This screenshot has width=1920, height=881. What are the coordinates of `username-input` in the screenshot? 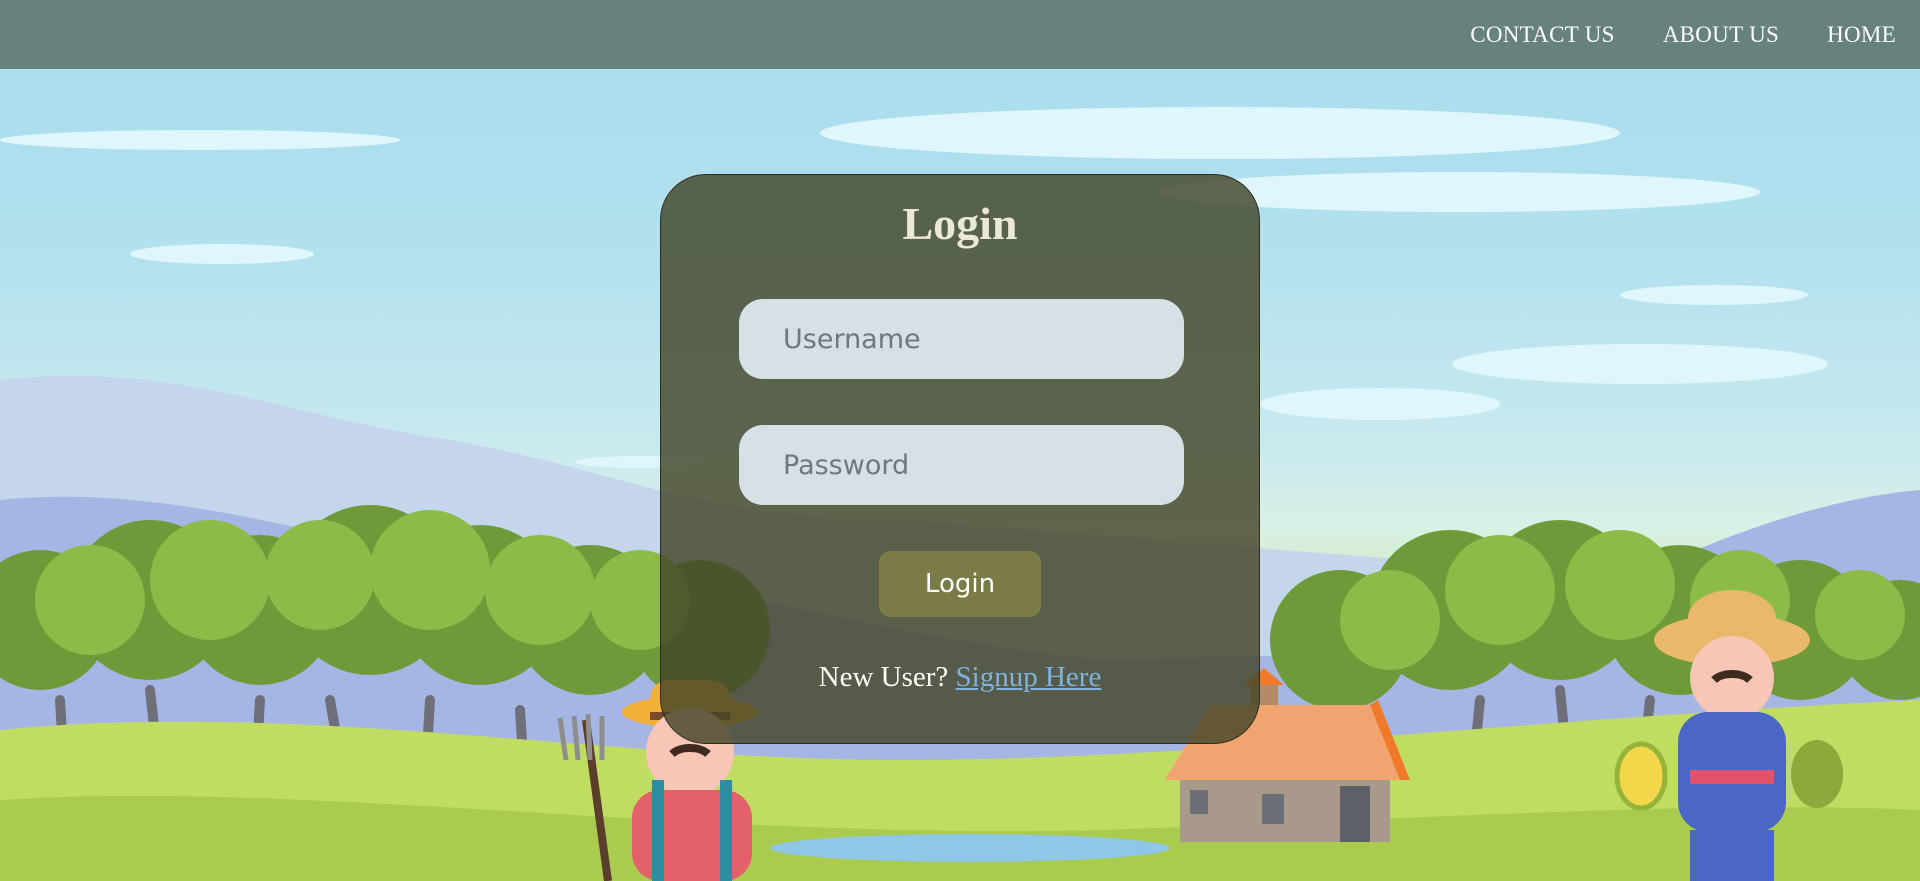 It's located at (961, 339).